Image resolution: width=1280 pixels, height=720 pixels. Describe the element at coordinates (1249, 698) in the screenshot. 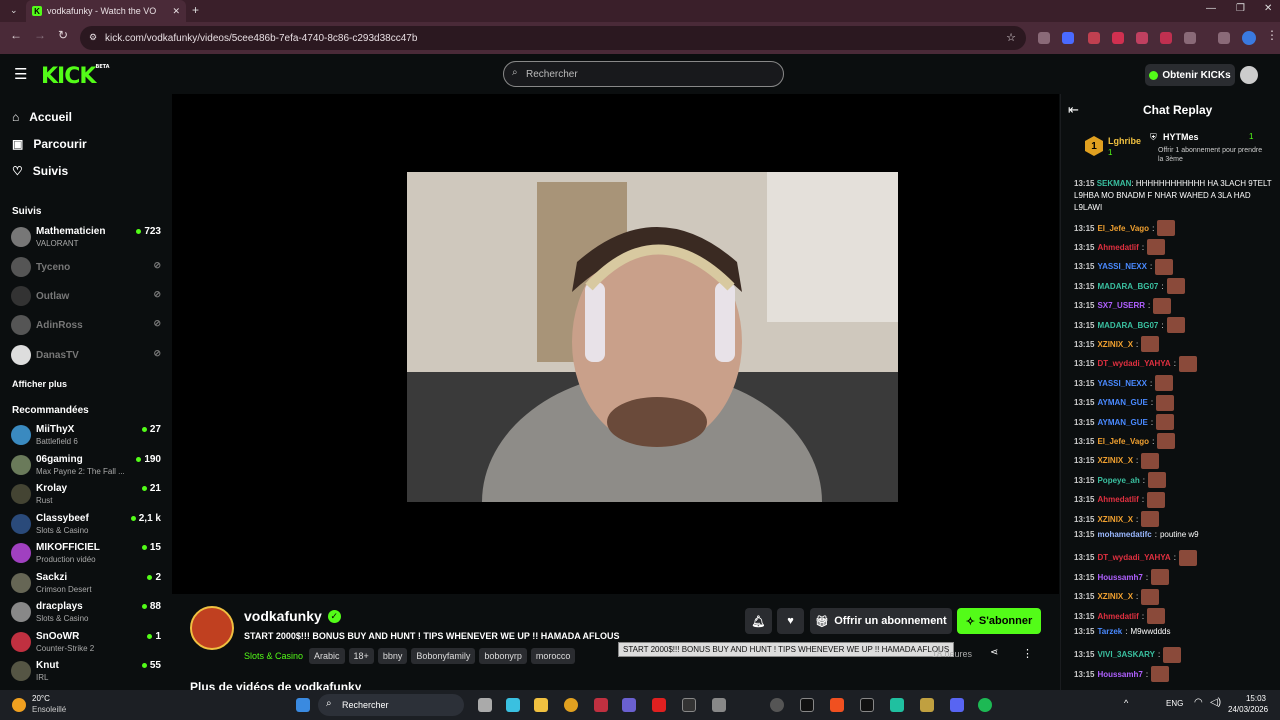

I see `clock-time: 15:03` at that location.